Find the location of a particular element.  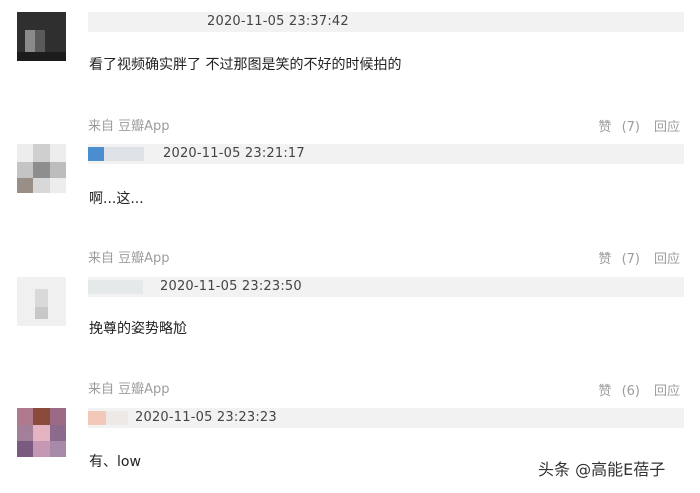

comment-timestamp: 2020-11-05 23:37:42 is located at coordinates (278, 21).